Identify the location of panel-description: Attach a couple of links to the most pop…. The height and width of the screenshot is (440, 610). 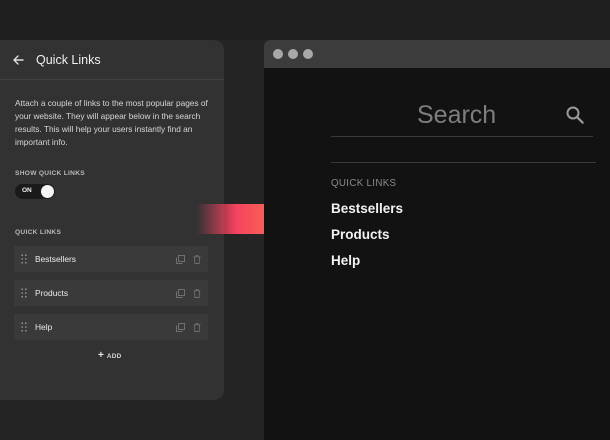
(111, 122).